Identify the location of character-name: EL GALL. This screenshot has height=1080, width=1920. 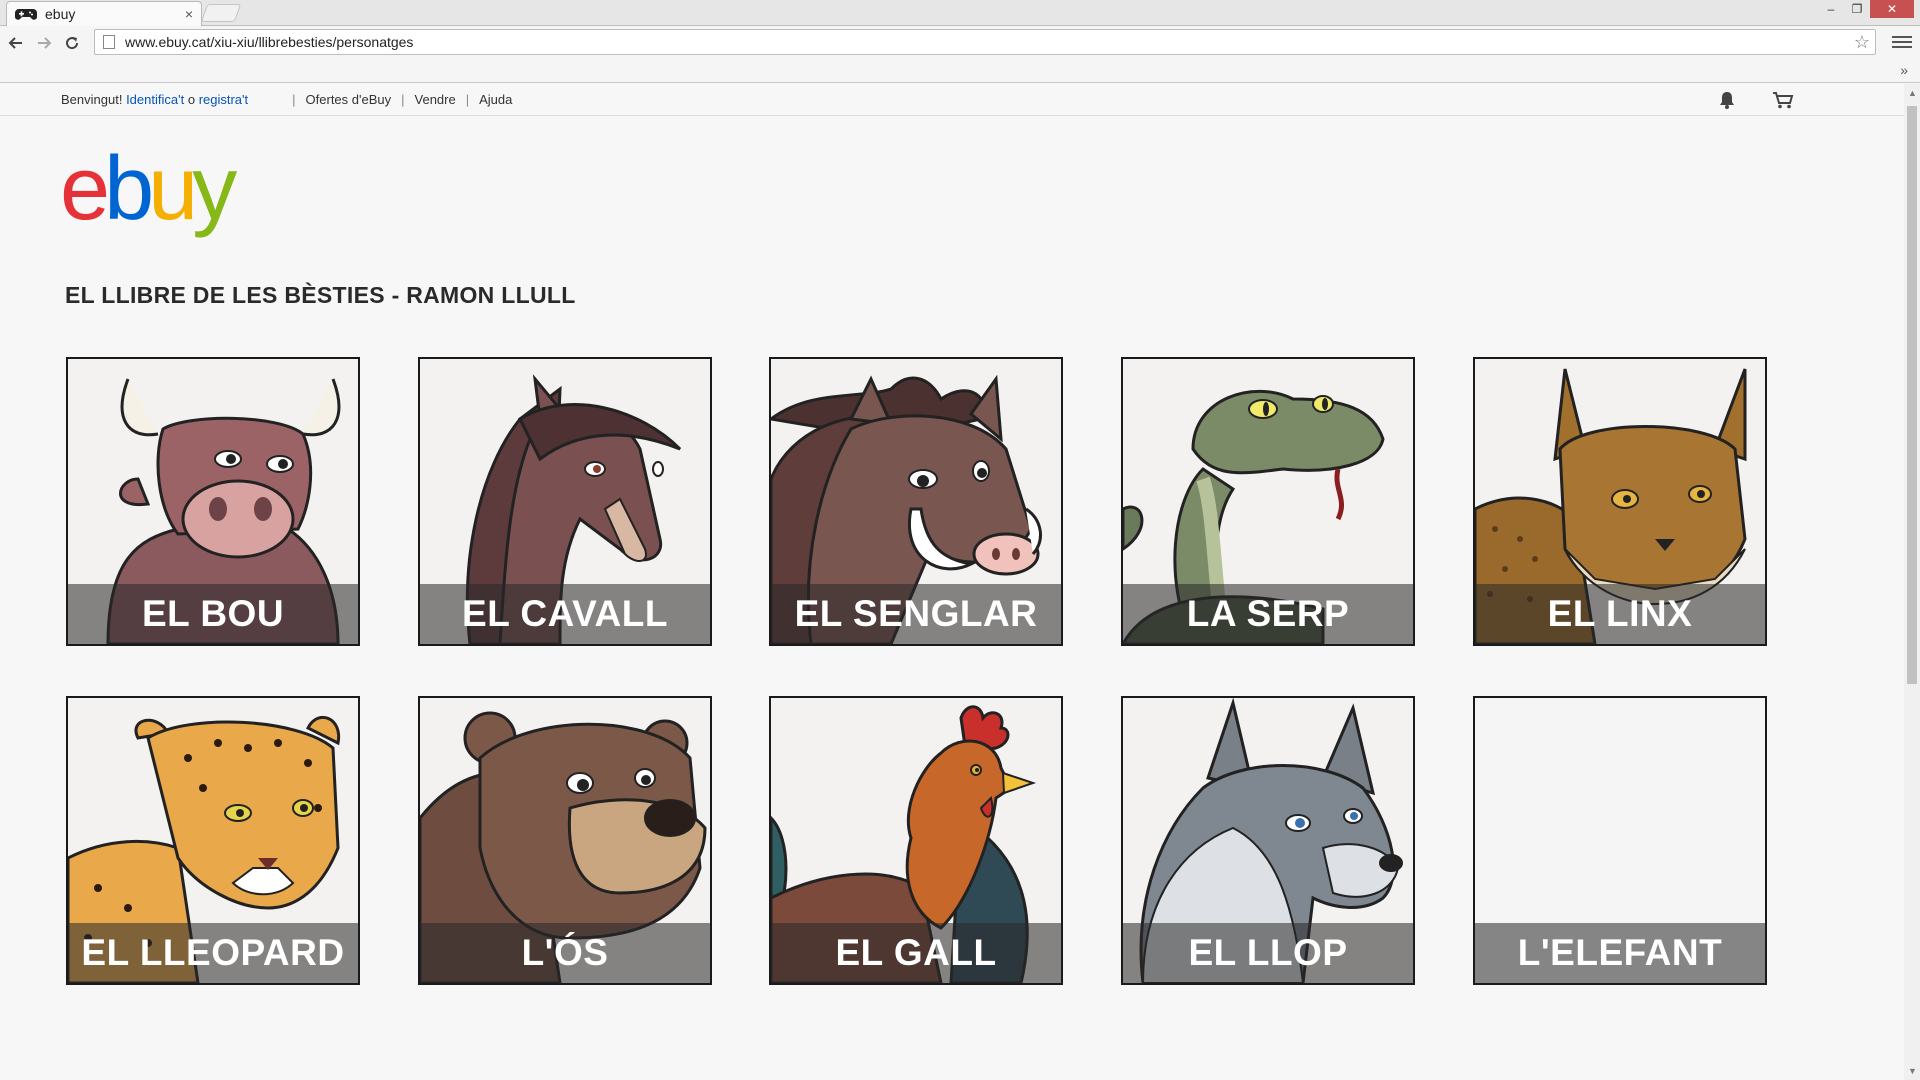
(916, 953).